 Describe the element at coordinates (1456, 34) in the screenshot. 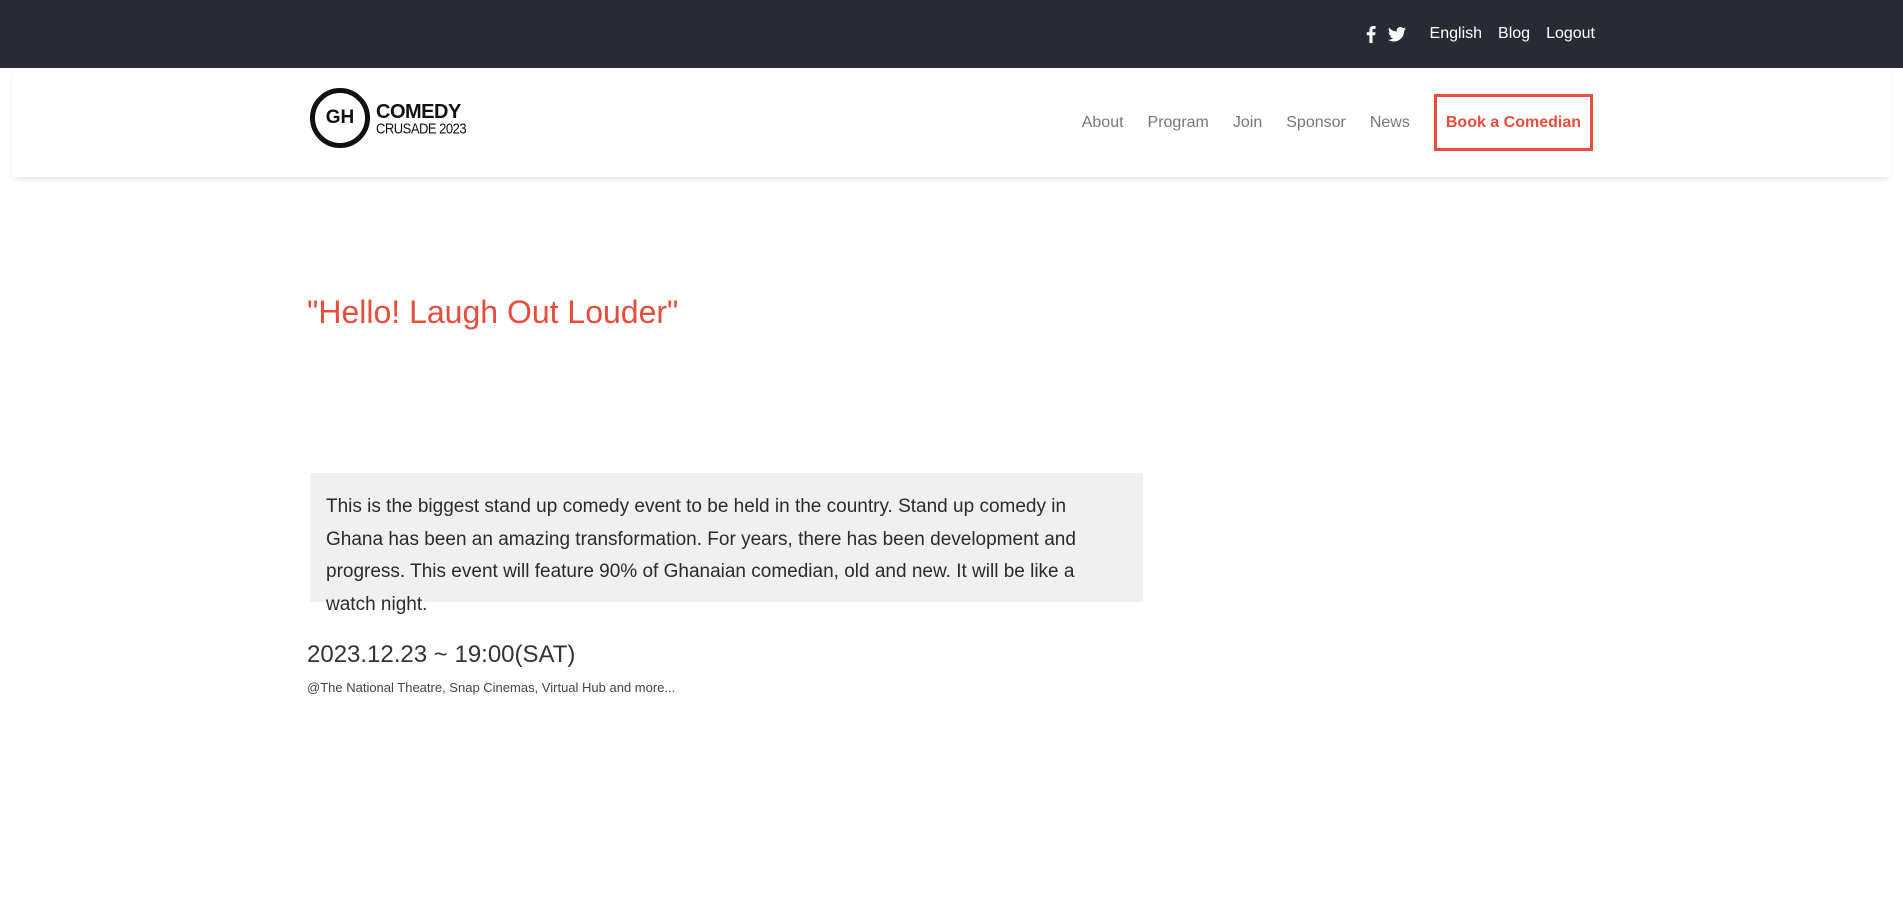

I see `language-link: English` at that location.